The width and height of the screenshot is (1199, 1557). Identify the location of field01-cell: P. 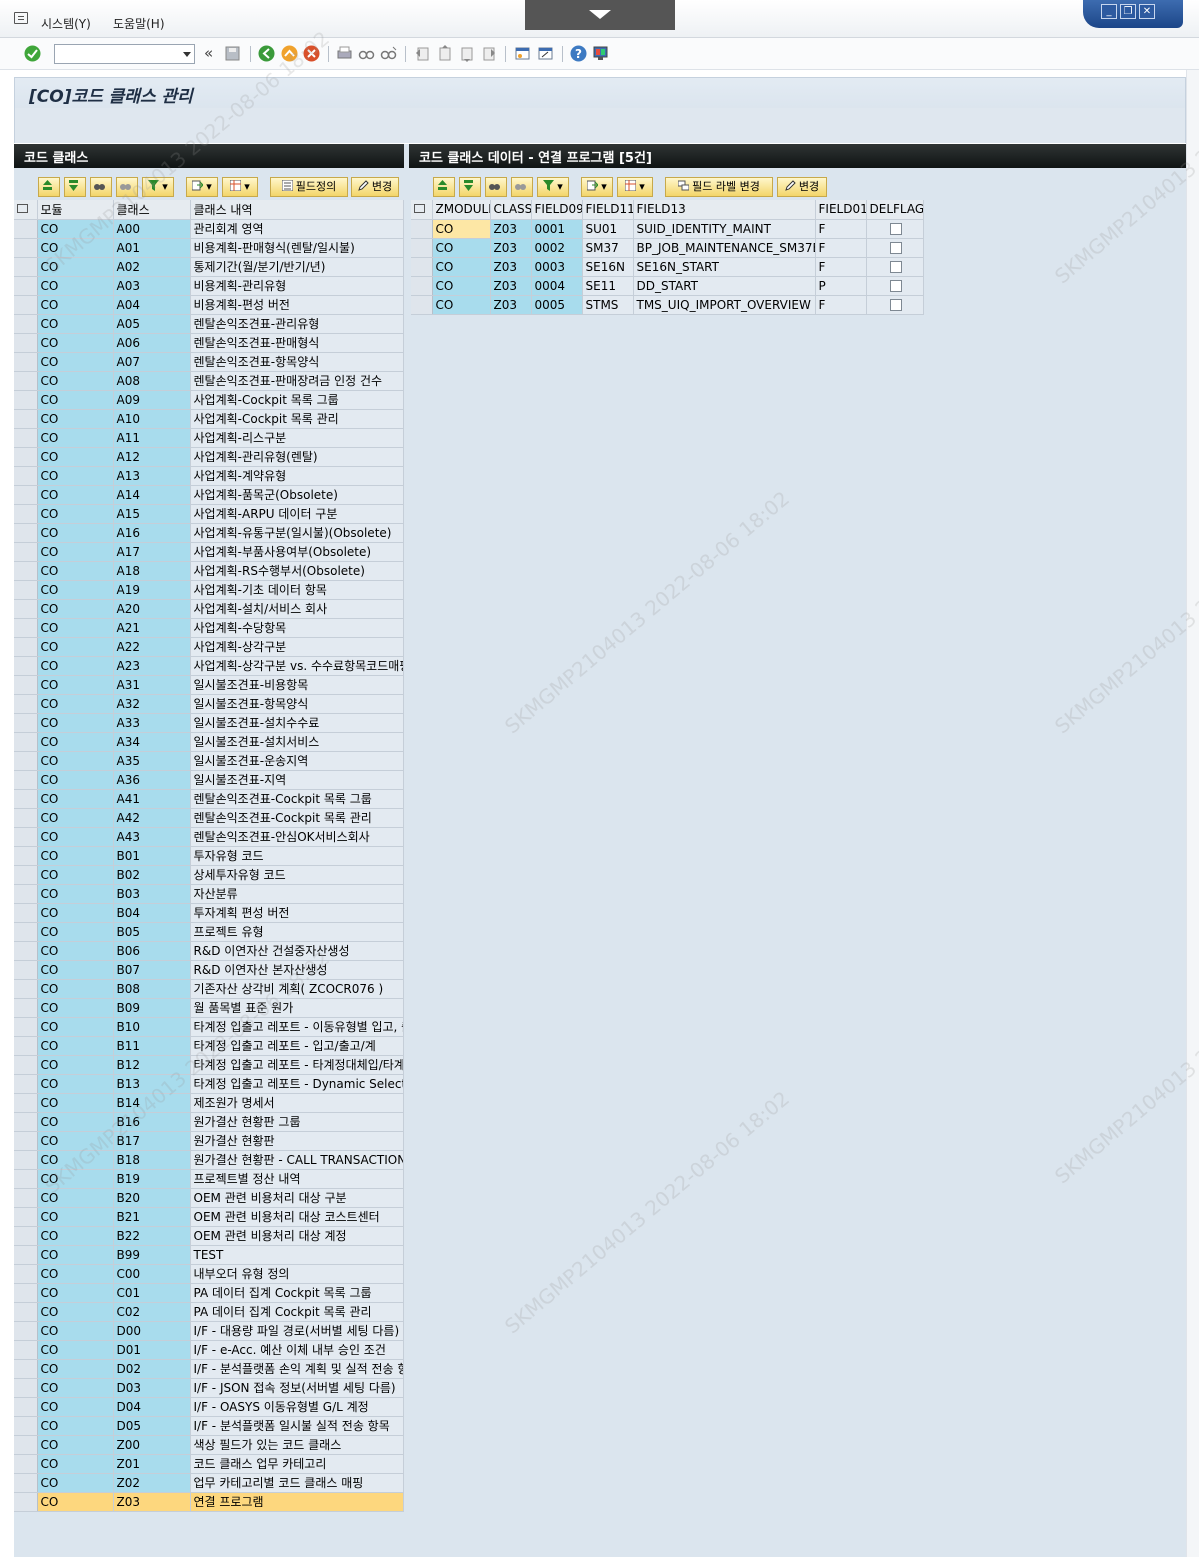
(841, 286).